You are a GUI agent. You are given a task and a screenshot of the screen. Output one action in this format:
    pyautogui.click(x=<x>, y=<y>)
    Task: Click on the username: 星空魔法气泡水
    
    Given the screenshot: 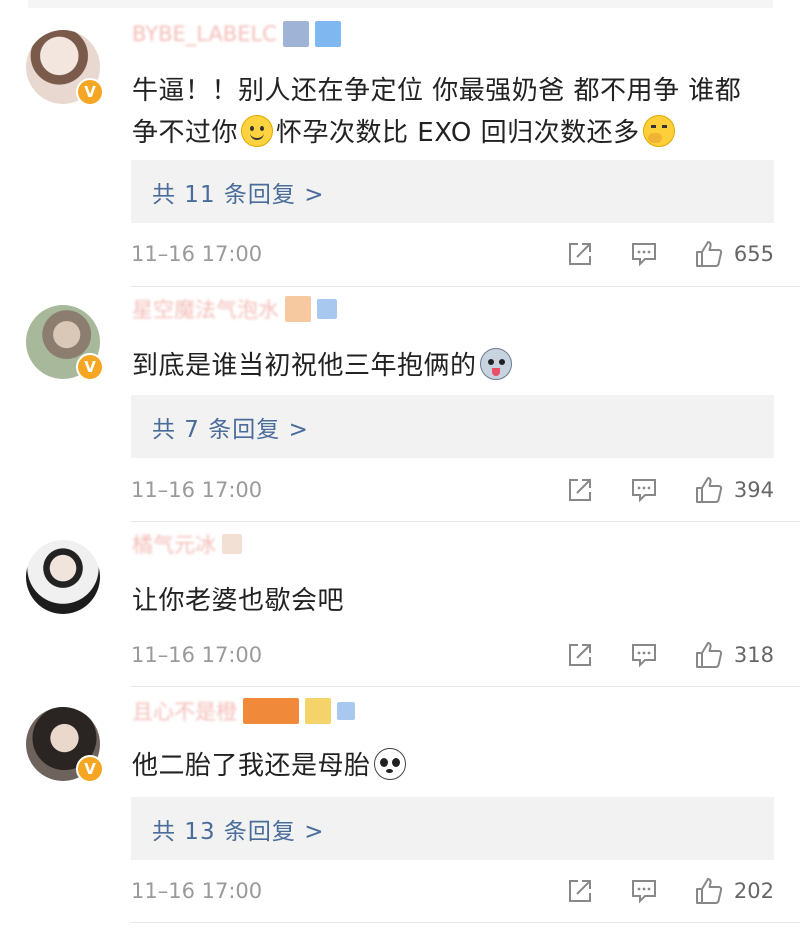 What is the action you would take?
    pyautogui.click(x=234, y=309)
    